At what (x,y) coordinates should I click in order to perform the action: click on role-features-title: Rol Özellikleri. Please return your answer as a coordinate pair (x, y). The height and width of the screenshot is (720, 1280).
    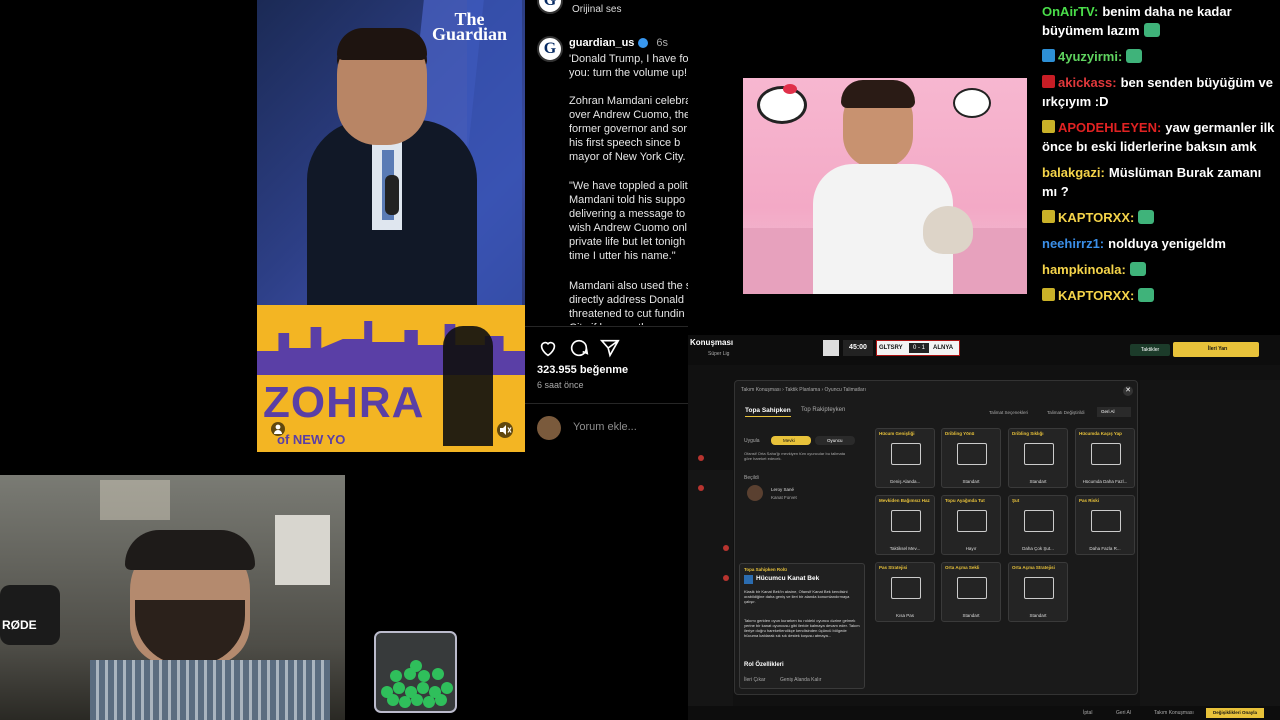
    Looking at the image, I should click on (764, 665).